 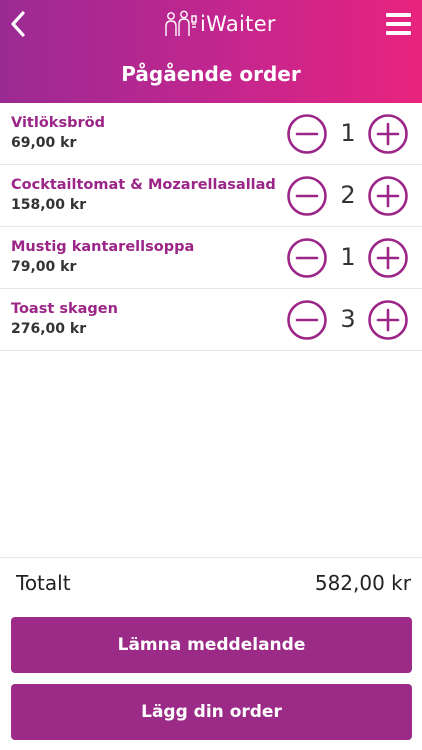 What do you see at coordinates (44, 267) in the screenshot?
I see `item-price: 79,00 kr` at bounding box center [44, 267].